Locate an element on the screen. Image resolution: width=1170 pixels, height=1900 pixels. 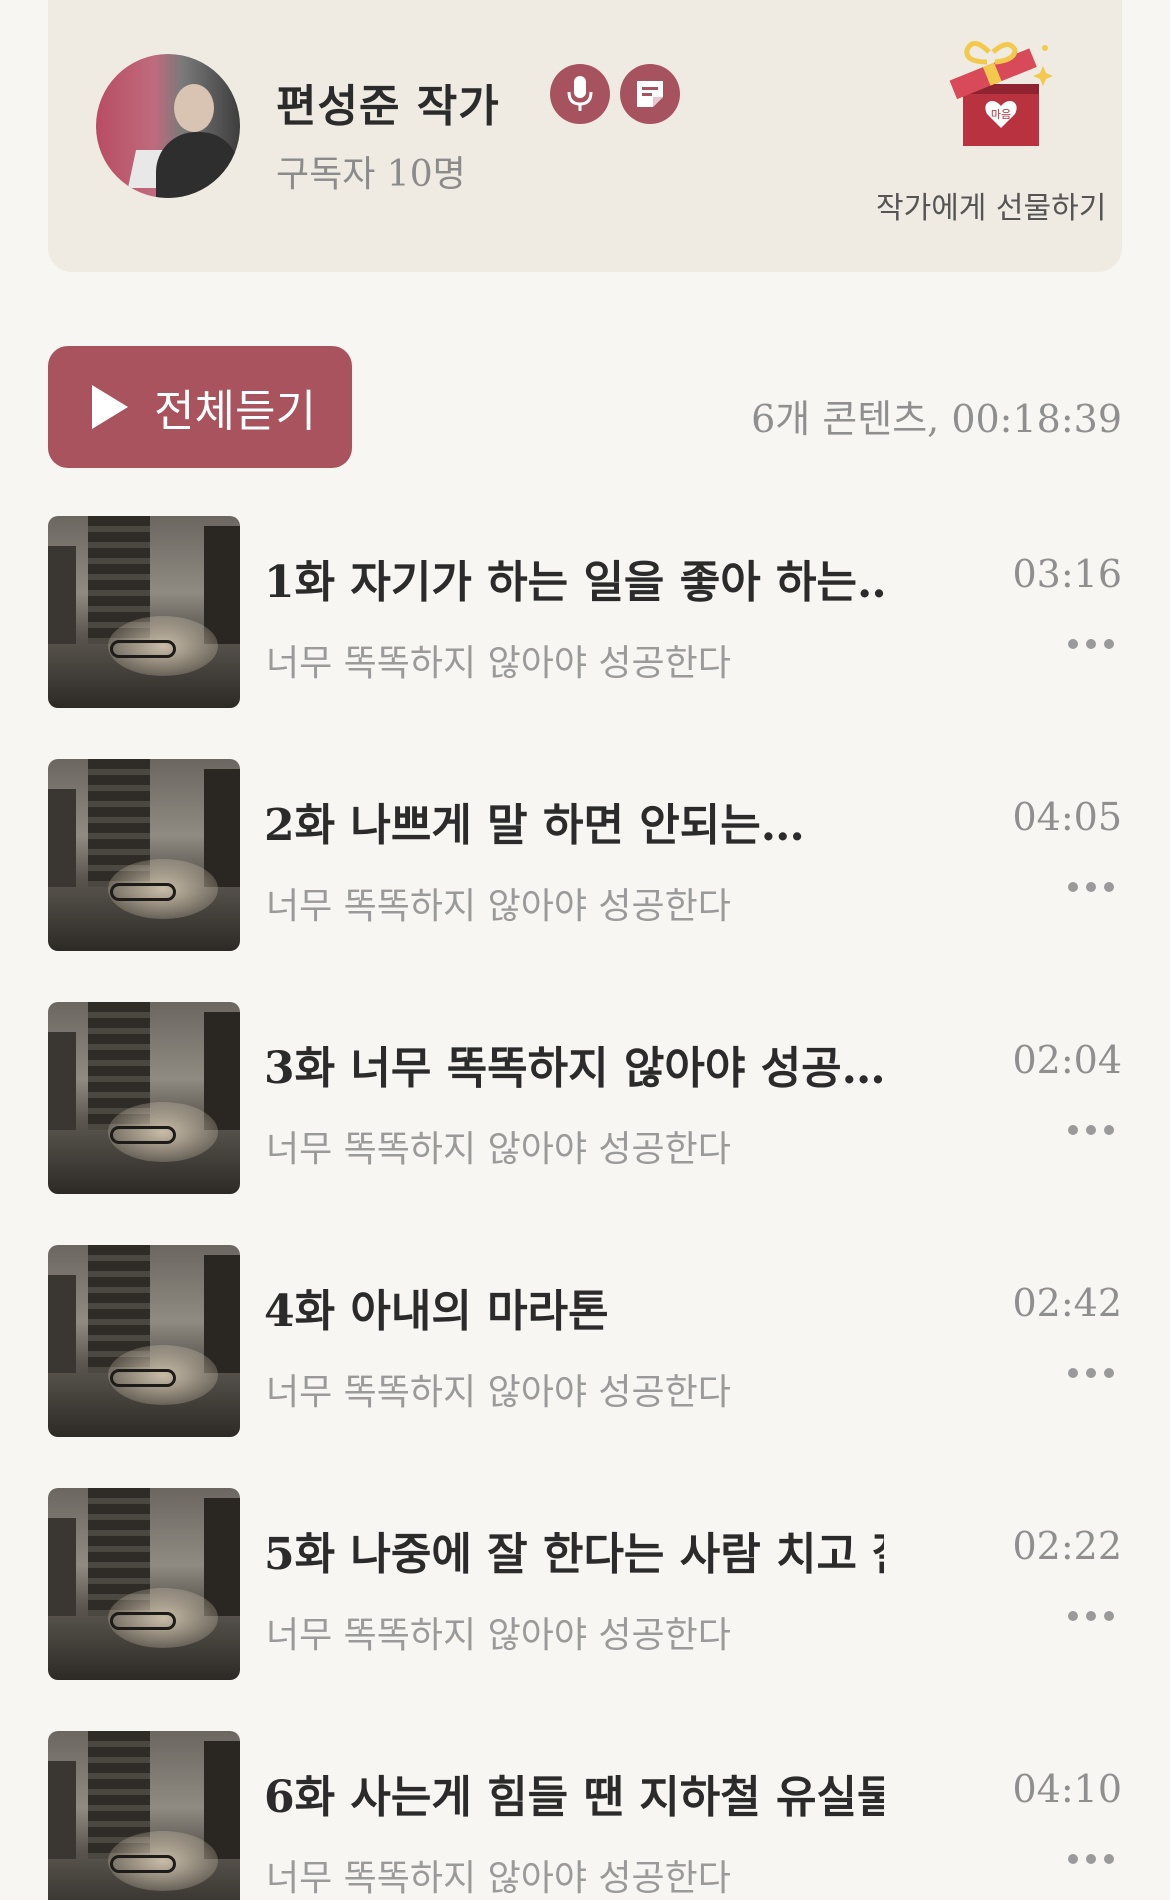
episode-duration: 04:05 is located at coordinates (1067, 817).